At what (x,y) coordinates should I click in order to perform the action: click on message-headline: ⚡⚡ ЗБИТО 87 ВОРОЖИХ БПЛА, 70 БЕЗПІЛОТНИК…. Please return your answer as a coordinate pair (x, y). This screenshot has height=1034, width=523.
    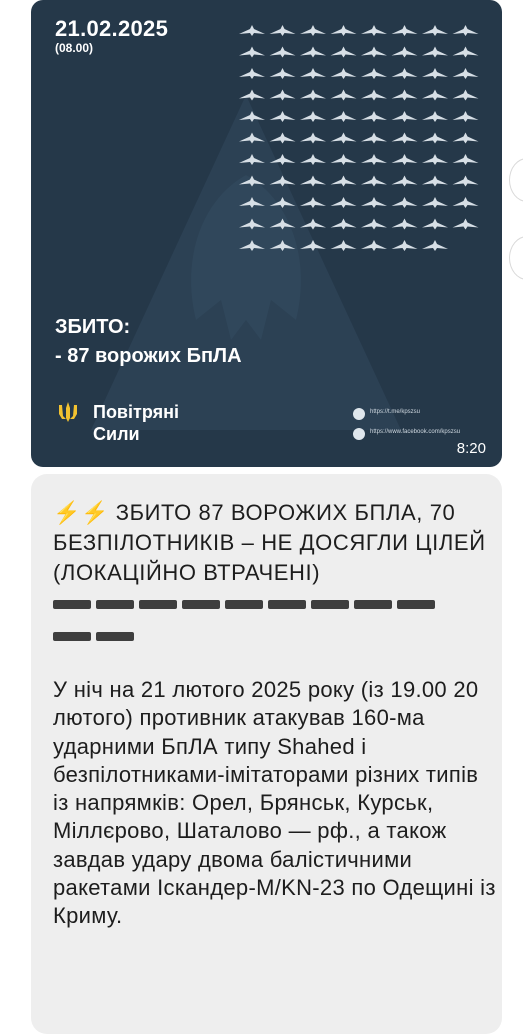
    Looking at the image, I should click on (273, 543).